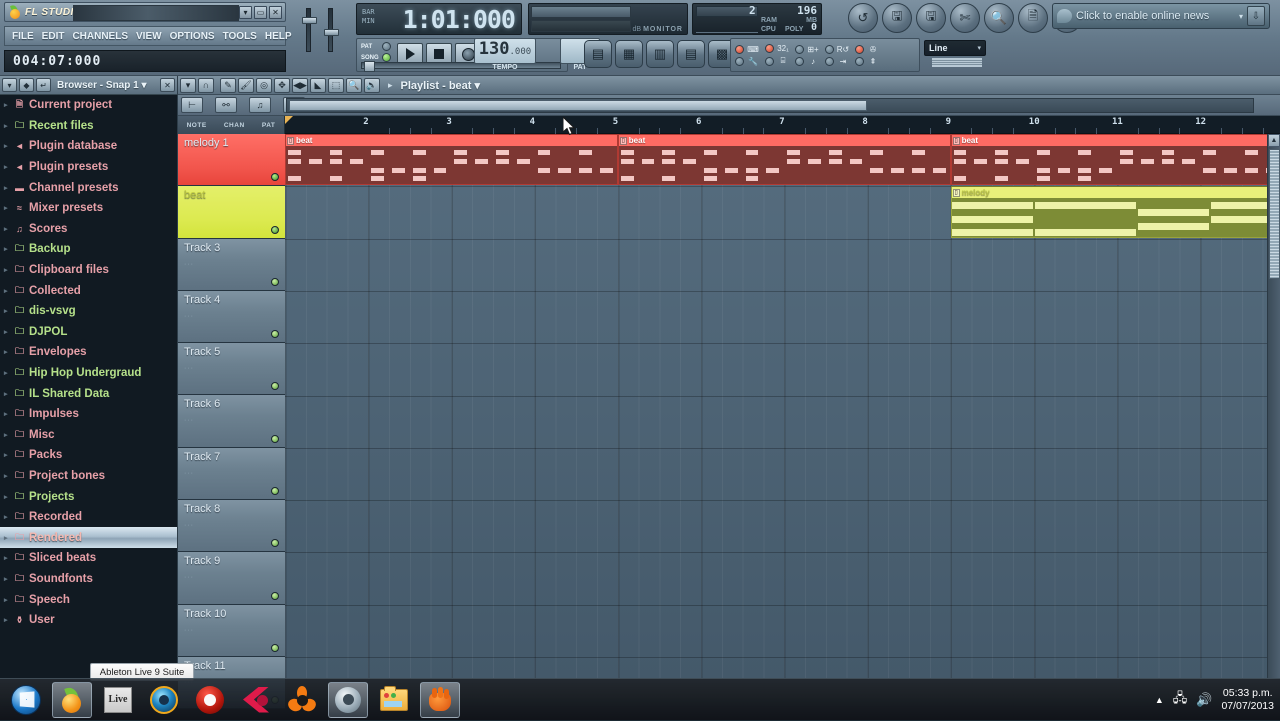 This screenshot has width=1280, height=721. I want to click on playlist-clip-2: ▯ beat, so click(784, 160).